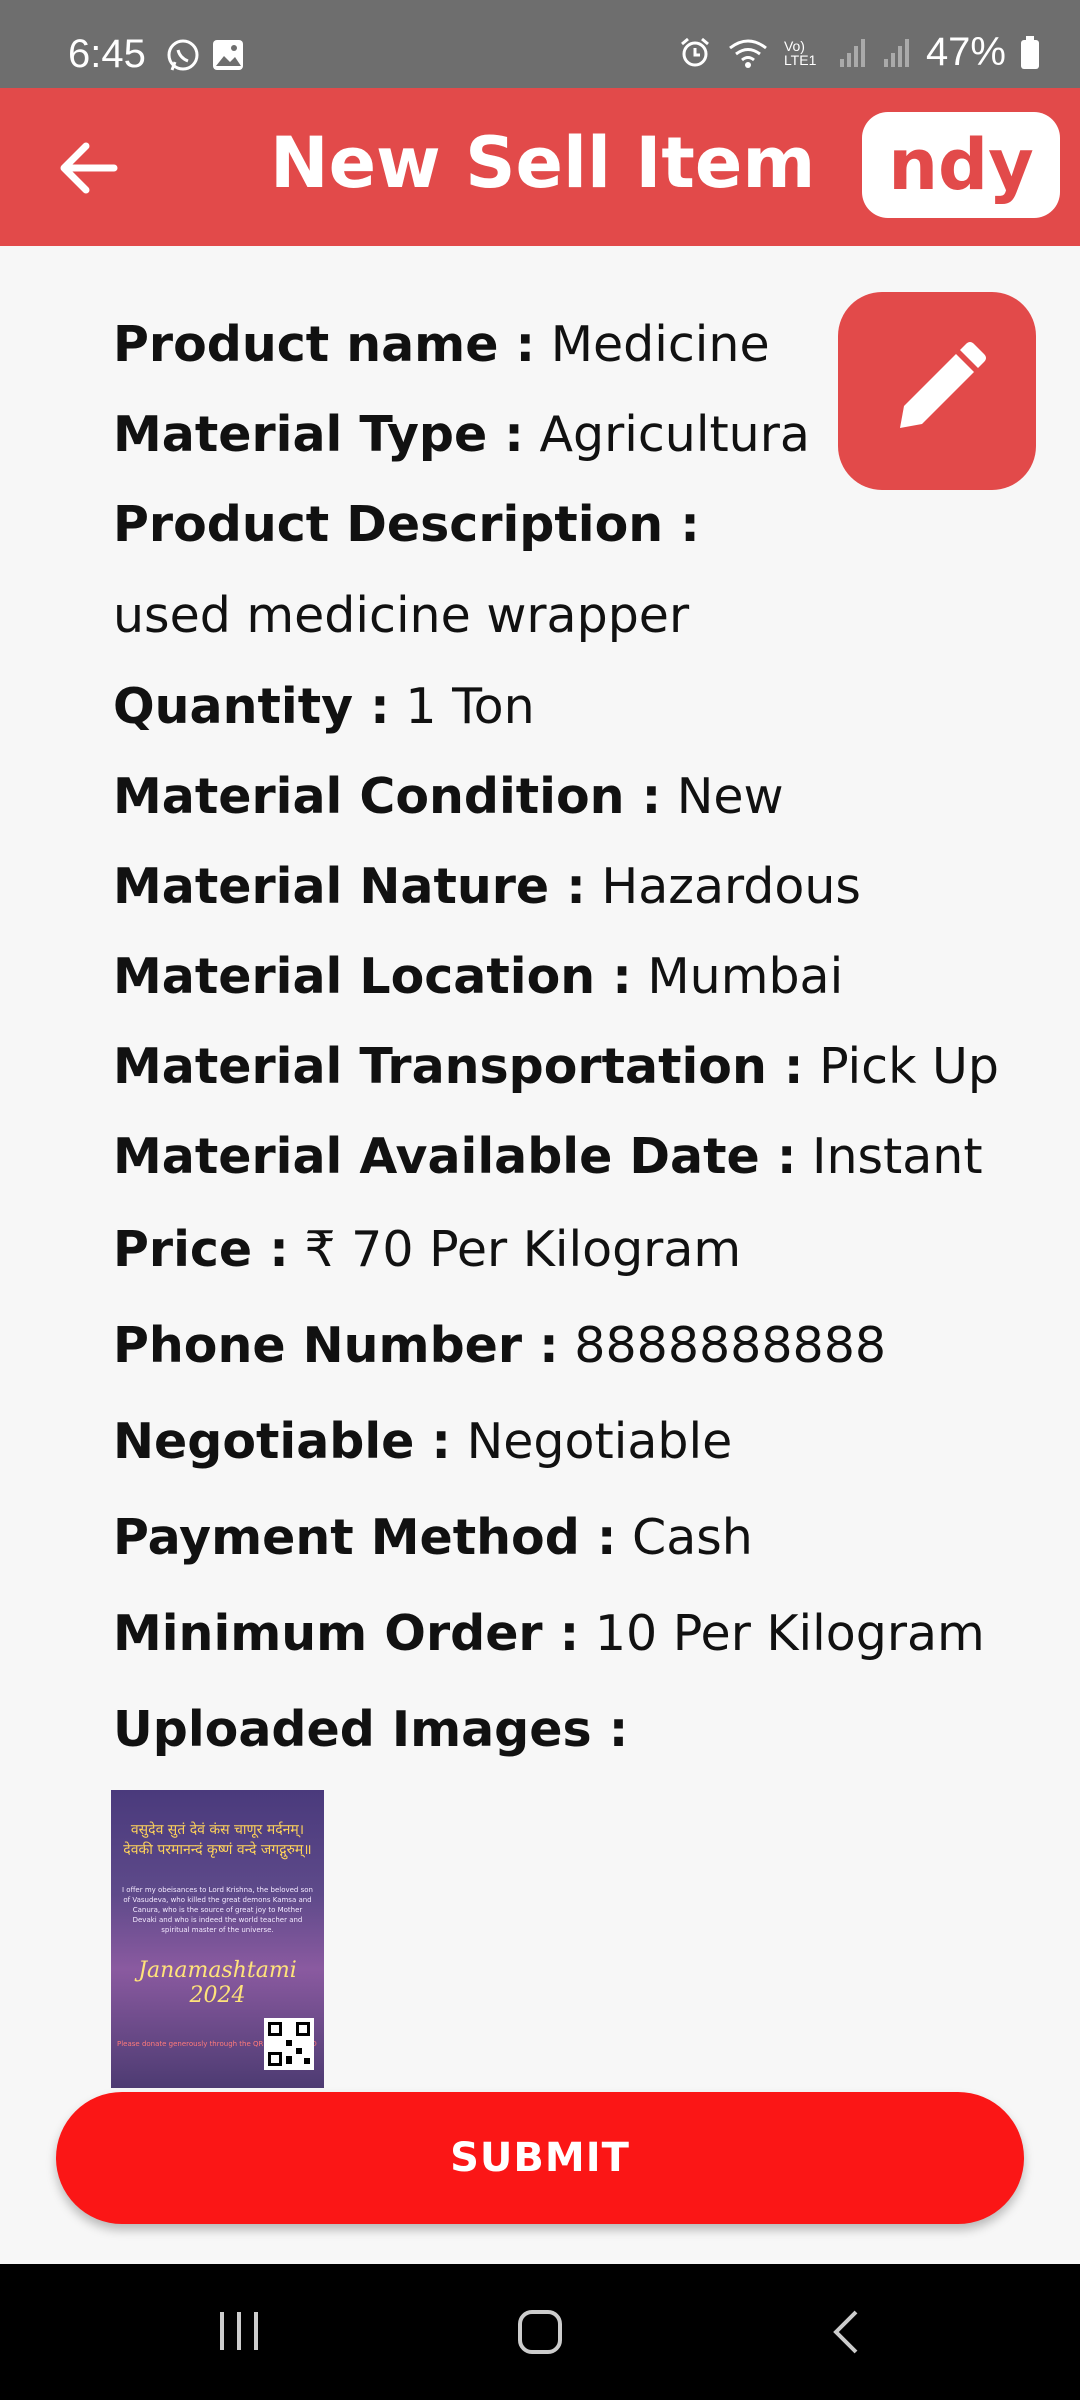 This screenshot has height=2400, width=1080. I want to click on uploaded-images-label: Uploaded Images :, so click(371, 1729).